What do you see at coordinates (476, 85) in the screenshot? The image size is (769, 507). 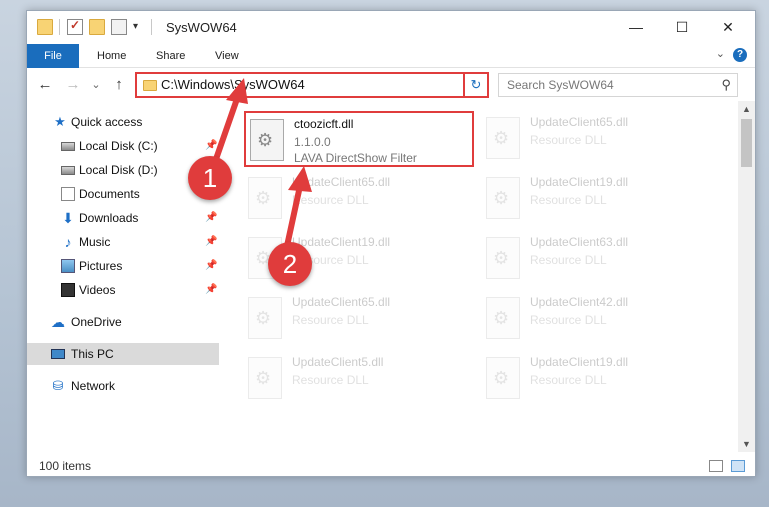 I see `refresh-button: ↻` at bounding box center [476, 85].